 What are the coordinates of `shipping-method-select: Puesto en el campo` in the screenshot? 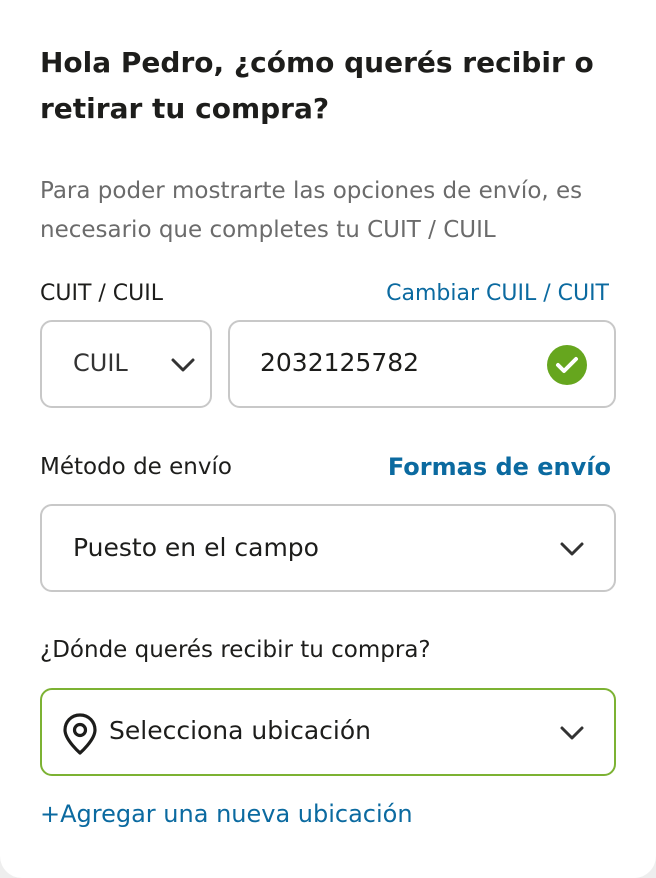 It's located at (328, 548).